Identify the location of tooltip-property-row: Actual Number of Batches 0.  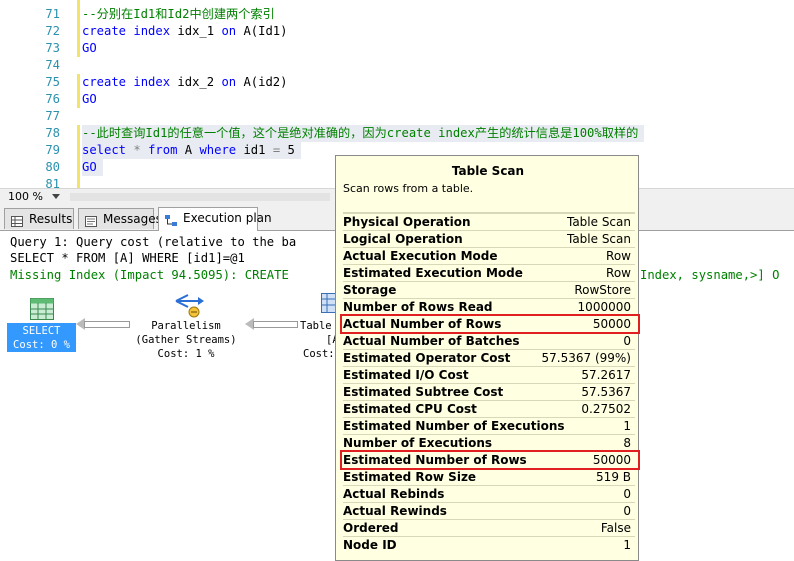
(489, 341).